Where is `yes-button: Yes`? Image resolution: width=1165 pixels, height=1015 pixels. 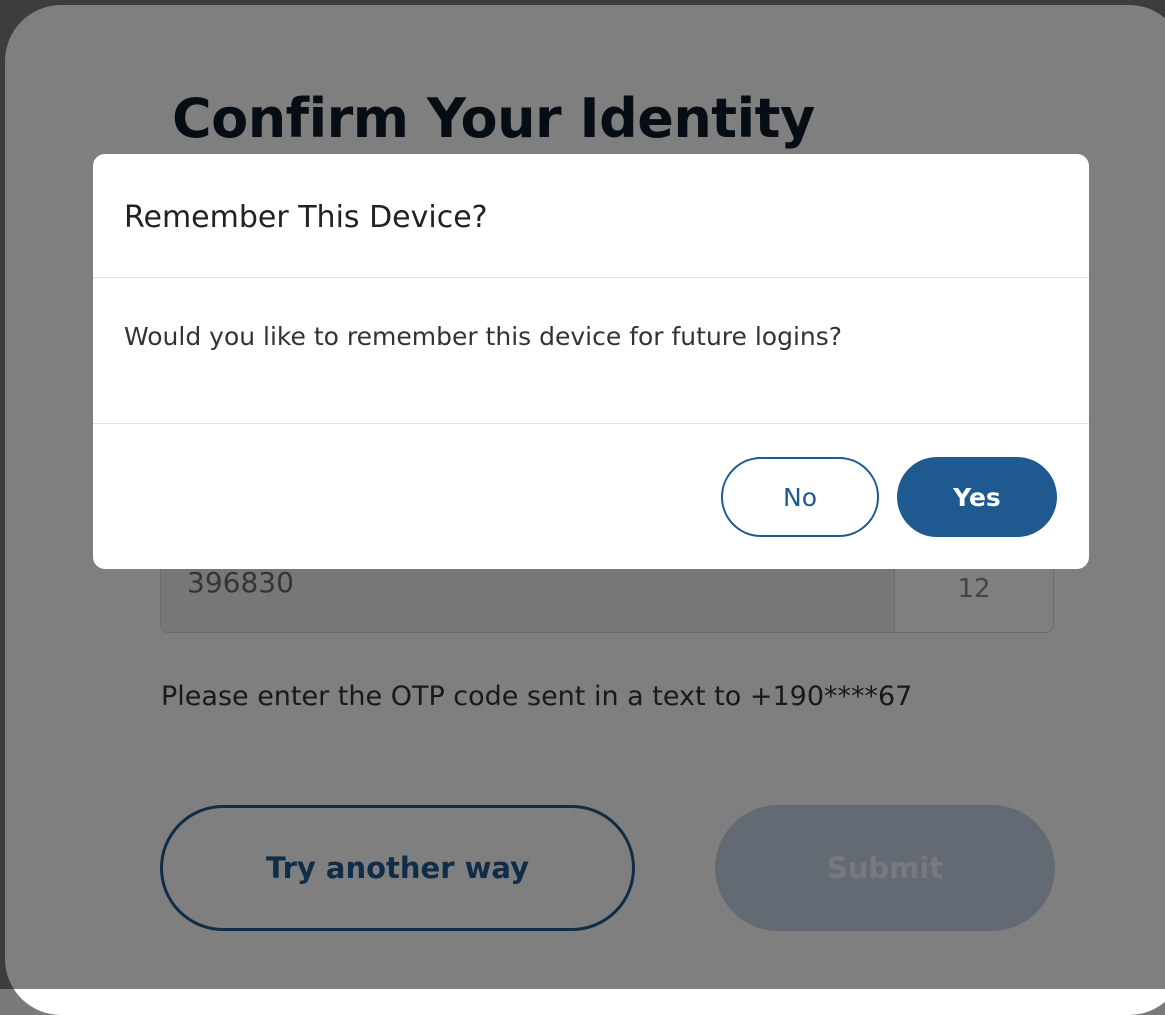
yes-button: Yes is located at coordinates (977, 497).